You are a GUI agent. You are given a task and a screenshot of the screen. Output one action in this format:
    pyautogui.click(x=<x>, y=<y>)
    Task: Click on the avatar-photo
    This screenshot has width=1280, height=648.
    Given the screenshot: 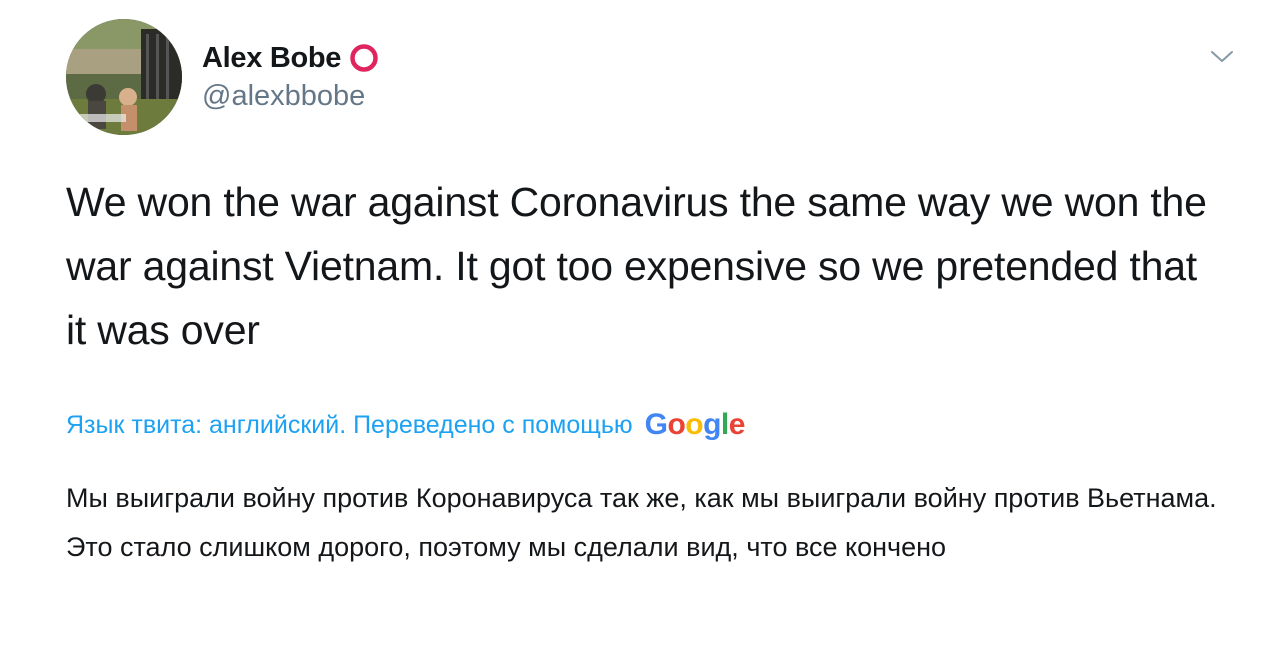 What is the action you would take?
    pyautogui.click(x=124, y=77)
    